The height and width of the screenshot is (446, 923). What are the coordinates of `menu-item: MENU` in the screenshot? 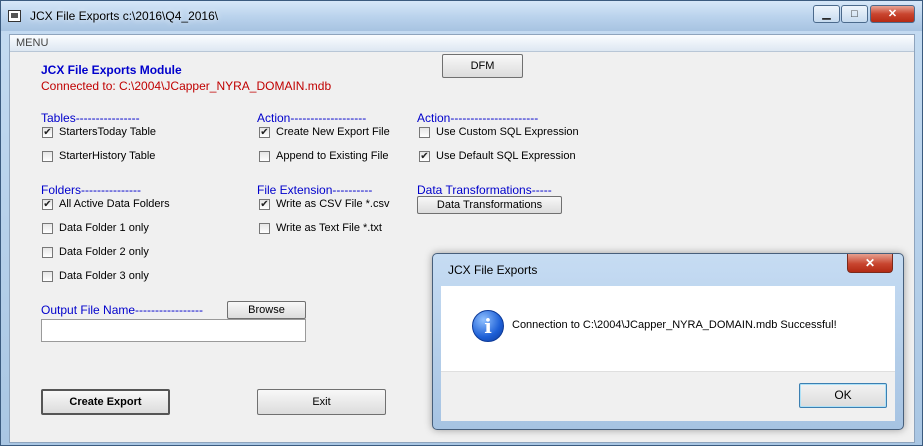 It's located at (32, 43).